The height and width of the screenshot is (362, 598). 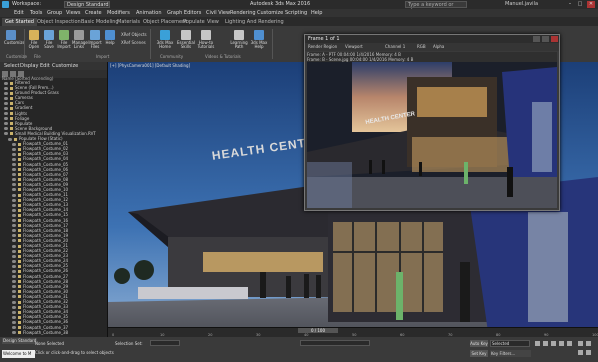 What do you see at coordinates (569, 343) in the screenshot?
I see `go-to-end-icon` at bounding box center [569, 343].